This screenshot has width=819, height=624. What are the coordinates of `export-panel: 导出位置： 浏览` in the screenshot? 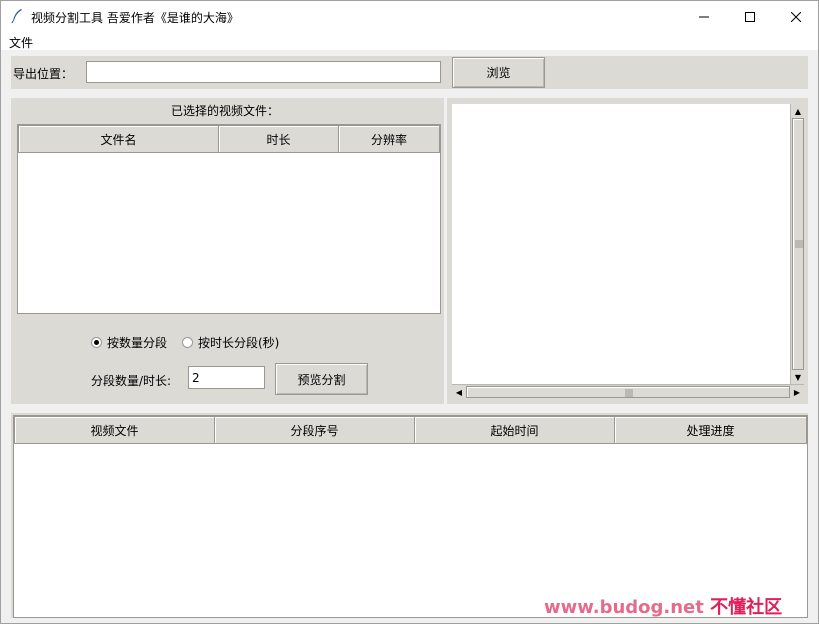 It's located at (409, 72).